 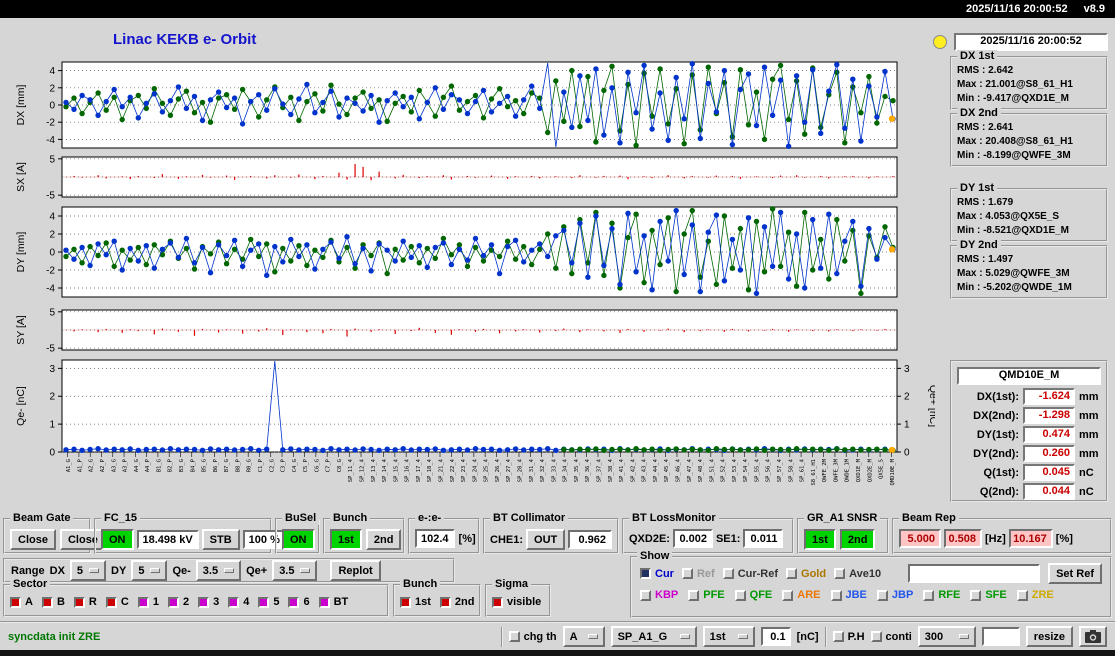 What do you see at coordinates (761, 595) in the screenshot?
I see `checkbox-label: QFE` at bounding box center [761, 595].